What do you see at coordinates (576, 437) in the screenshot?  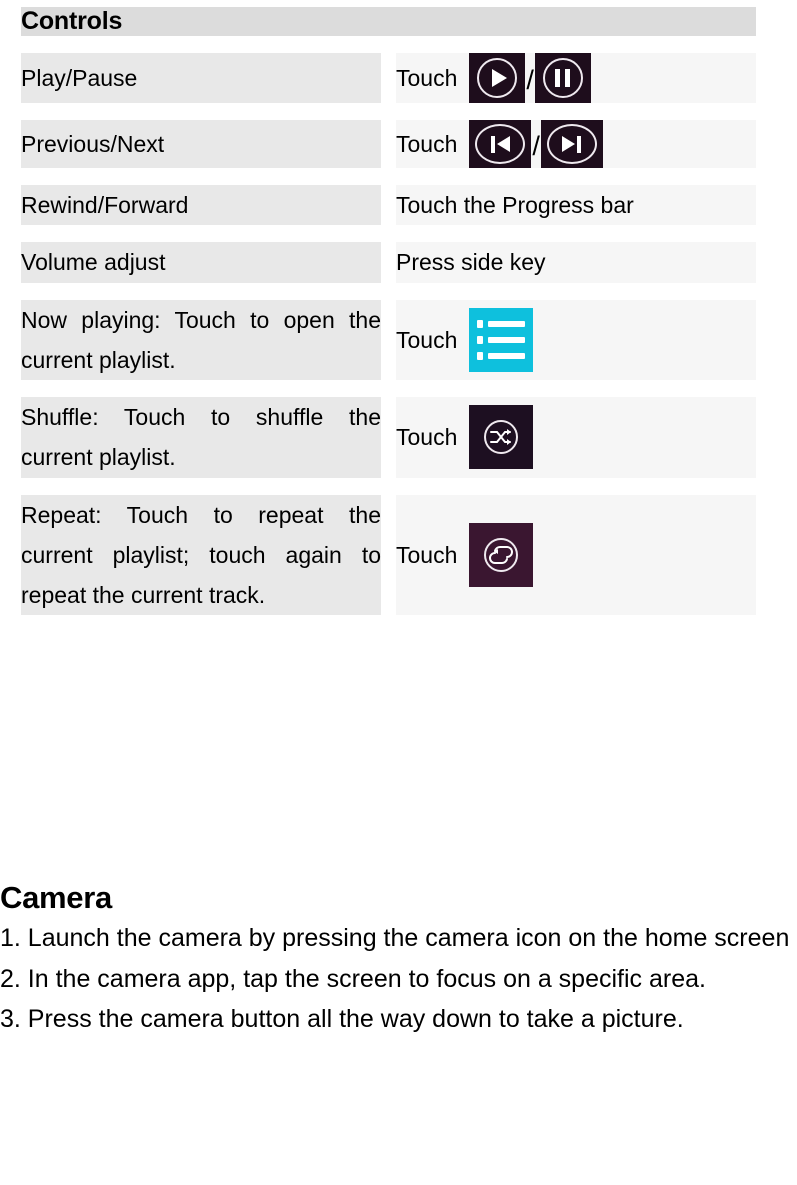 I see `cell-instruction-shuffle: Touch` at bounding box center [576, 437].